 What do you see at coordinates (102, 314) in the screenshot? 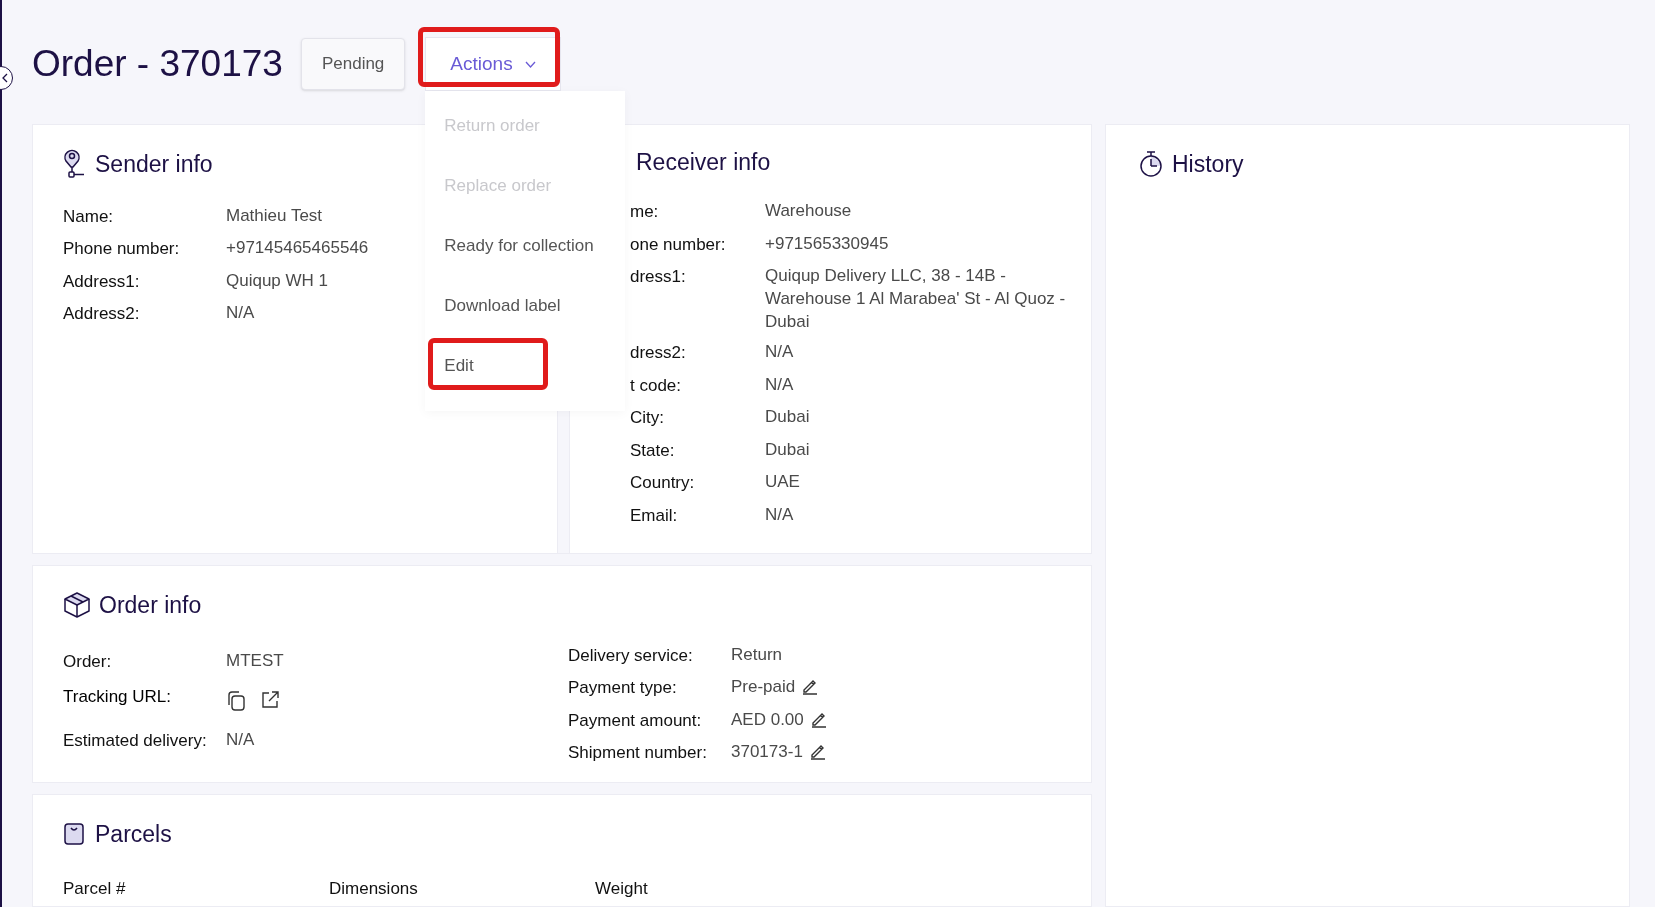
I see `field-label: Address2:` at bounding box center [102, 314].